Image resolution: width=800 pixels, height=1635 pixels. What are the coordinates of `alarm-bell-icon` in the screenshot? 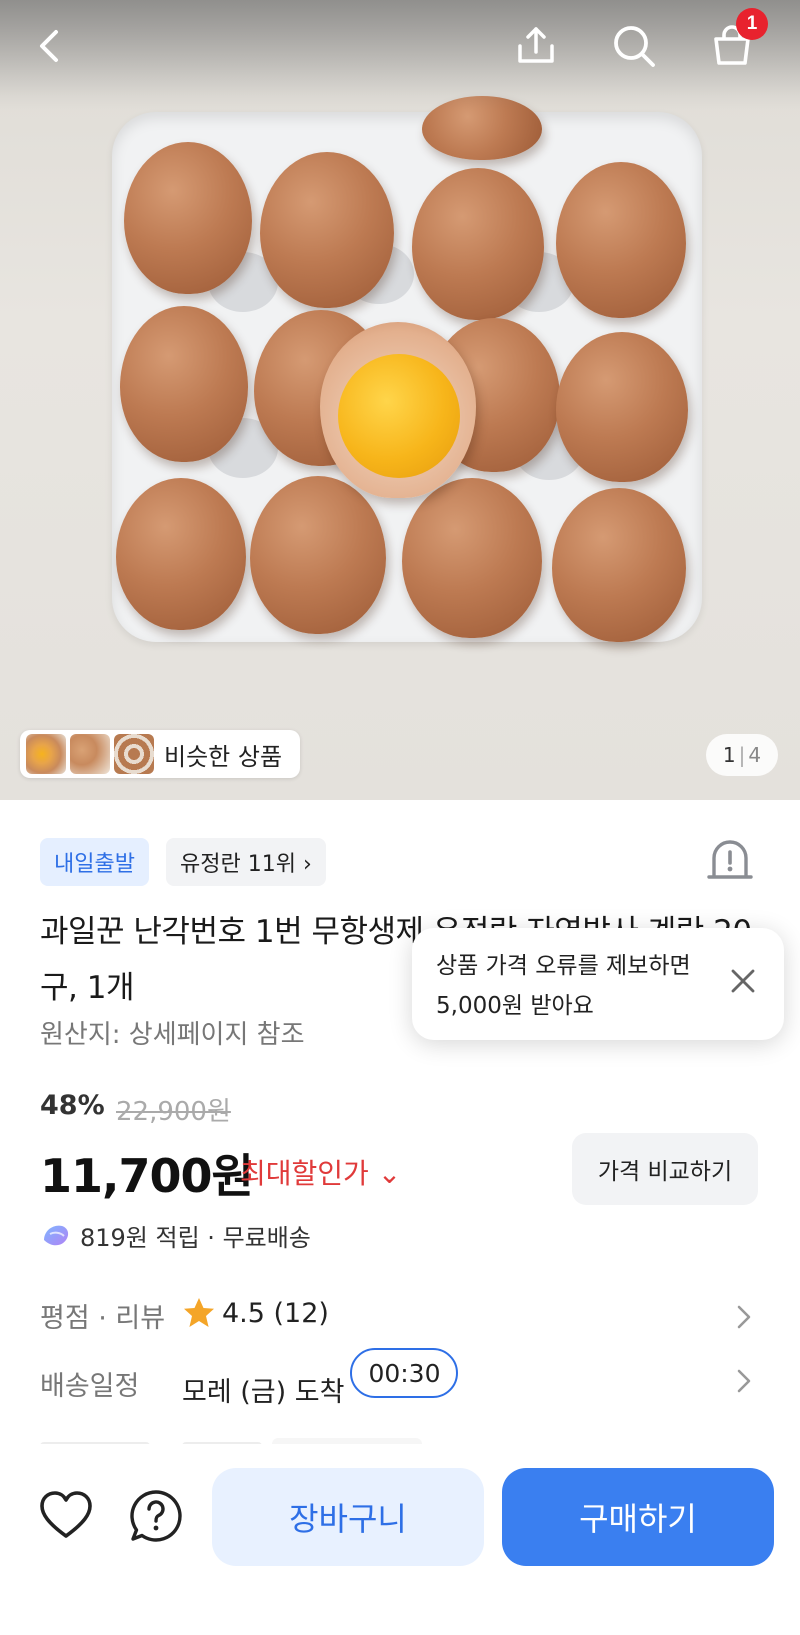 It's located at (730, 859).